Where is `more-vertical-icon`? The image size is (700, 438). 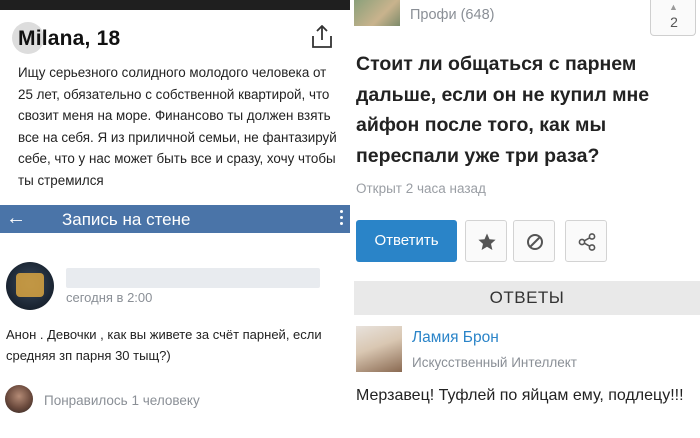
more-vertical-icon is located at coordinates (342, 219).